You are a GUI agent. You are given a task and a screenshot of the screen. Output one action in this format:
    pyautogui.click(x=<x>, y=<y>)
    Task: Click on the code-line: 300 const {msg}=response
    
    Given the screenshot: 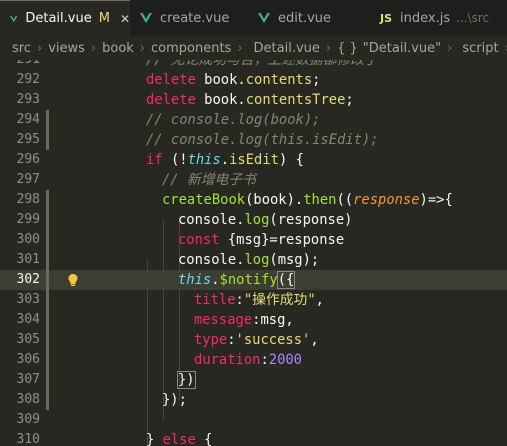 What is the action you would take?
    pyautogui.click(x=253, y=240)
    